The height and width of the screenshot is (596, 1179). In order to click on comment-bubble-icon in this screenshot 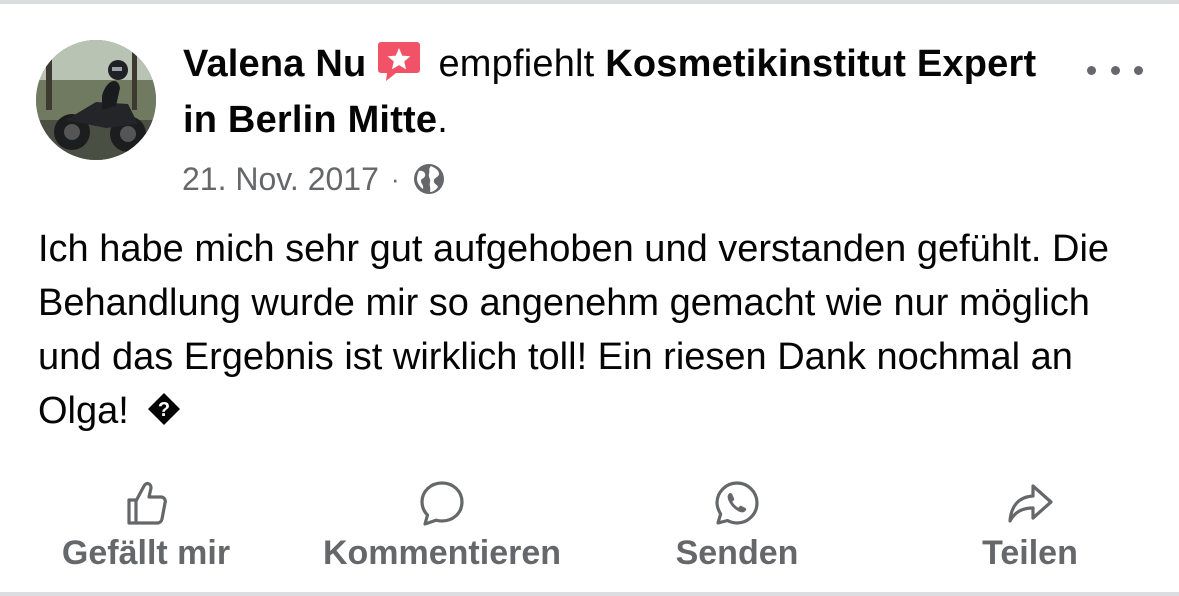, I will do `click(442, 503)`.